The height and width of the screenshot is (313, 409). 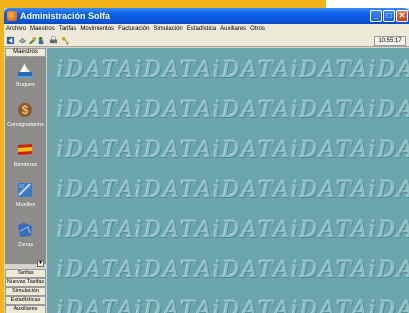 I want to click on close-button: ✕, so click(x=402, y=16).